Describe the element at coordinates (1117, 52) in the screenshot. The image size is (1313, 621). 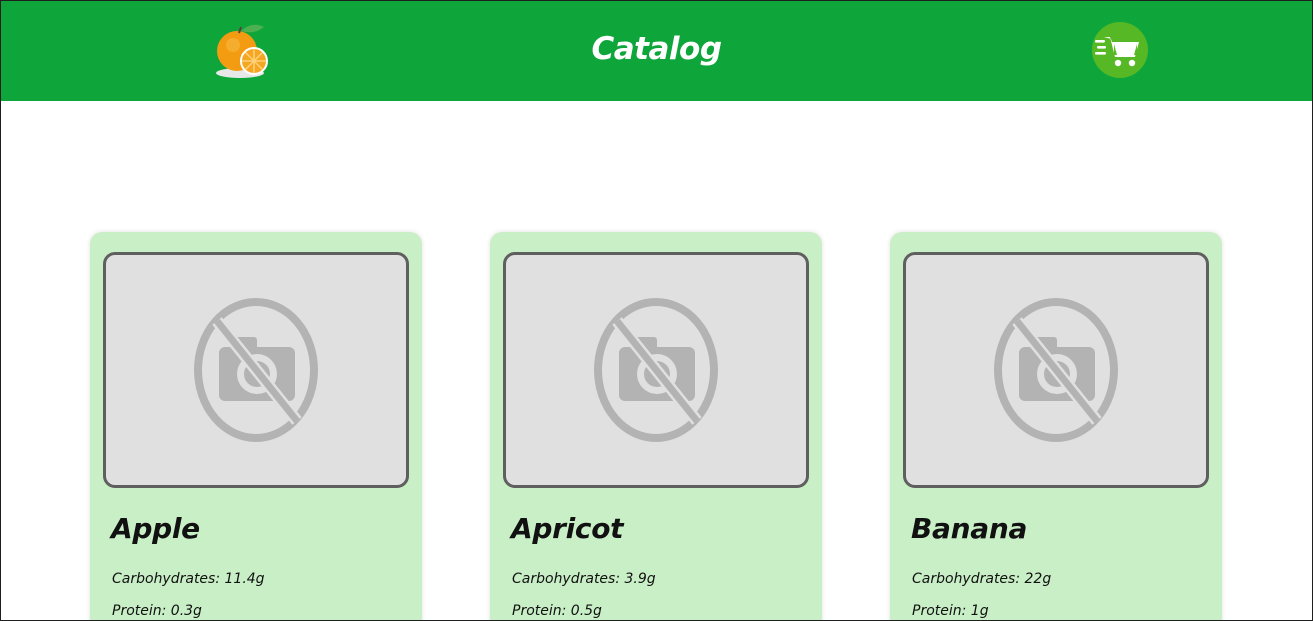
I see `fast-cart-icon` at that location.